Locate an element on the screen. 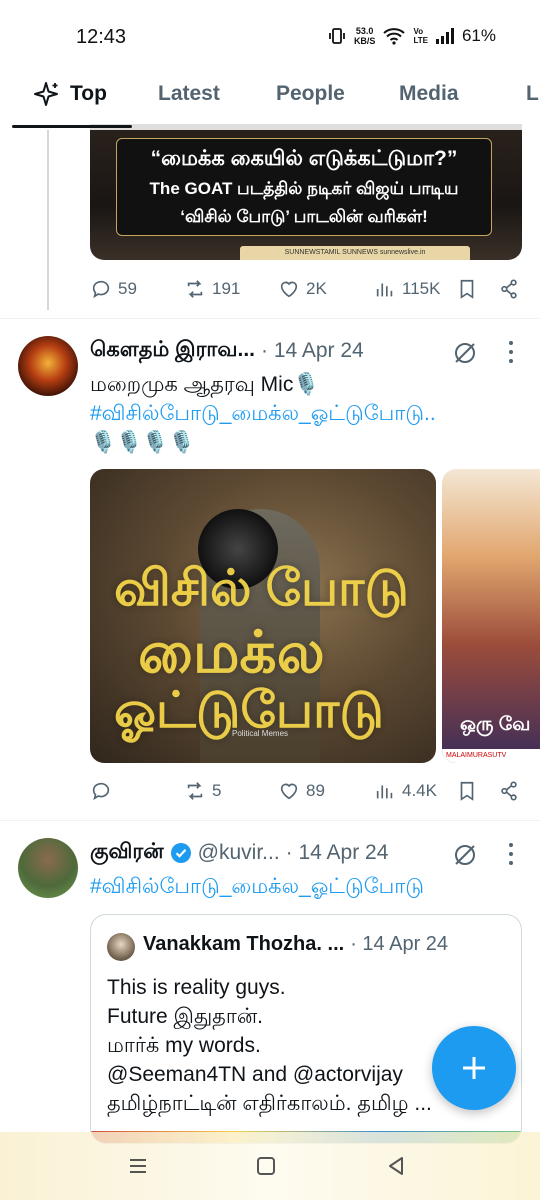  quoted-tweet-header: Vanakkam Thozha. ... · 14 Apr 24 is located at coordinates (296, 944).